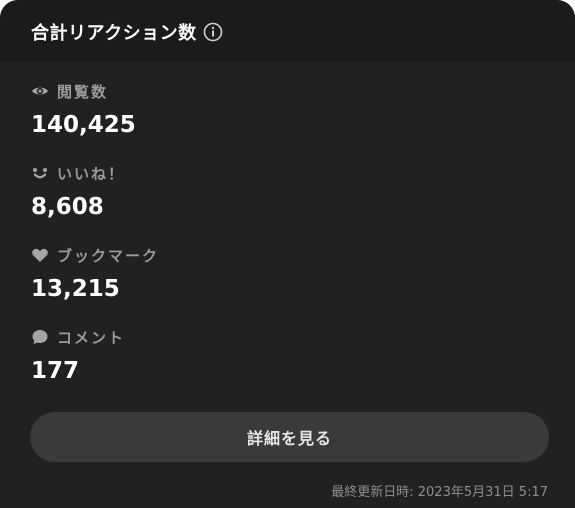  Describe the element at coordinates (91, 173) in the screenshot. I see `stat-likes-label: いいね！` at that location.